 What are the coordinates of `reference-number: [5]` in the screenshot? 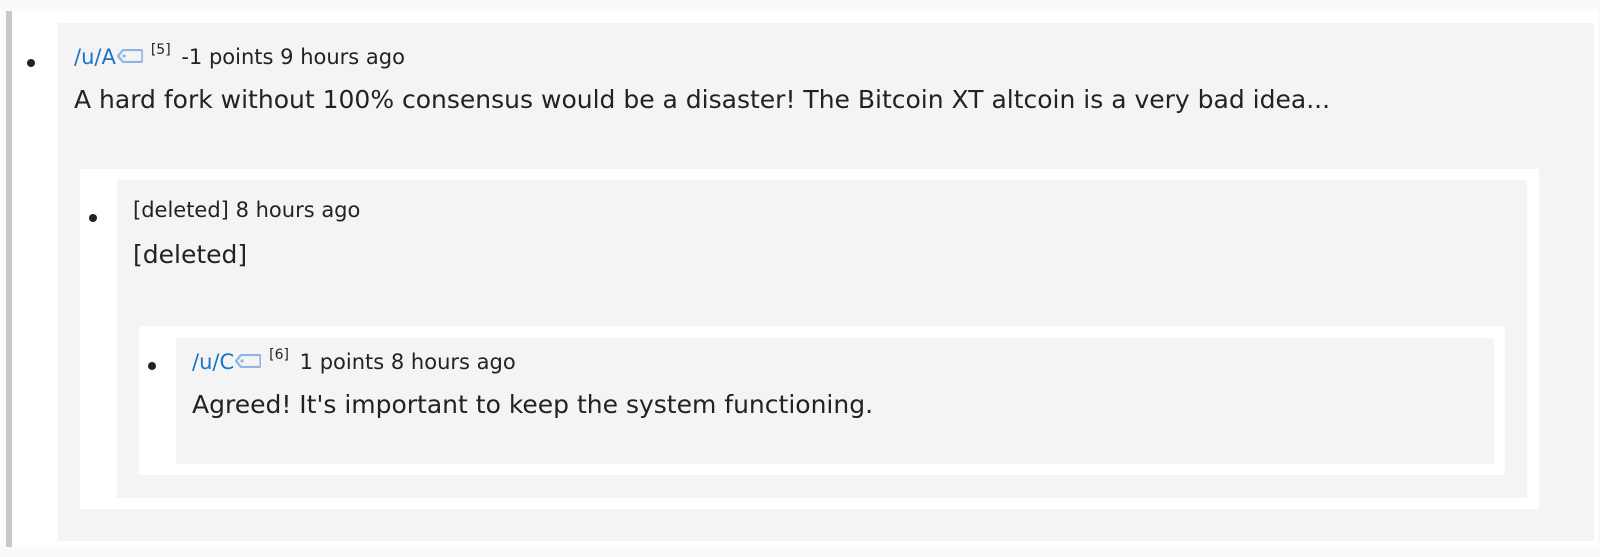 It's located at (160, 50).